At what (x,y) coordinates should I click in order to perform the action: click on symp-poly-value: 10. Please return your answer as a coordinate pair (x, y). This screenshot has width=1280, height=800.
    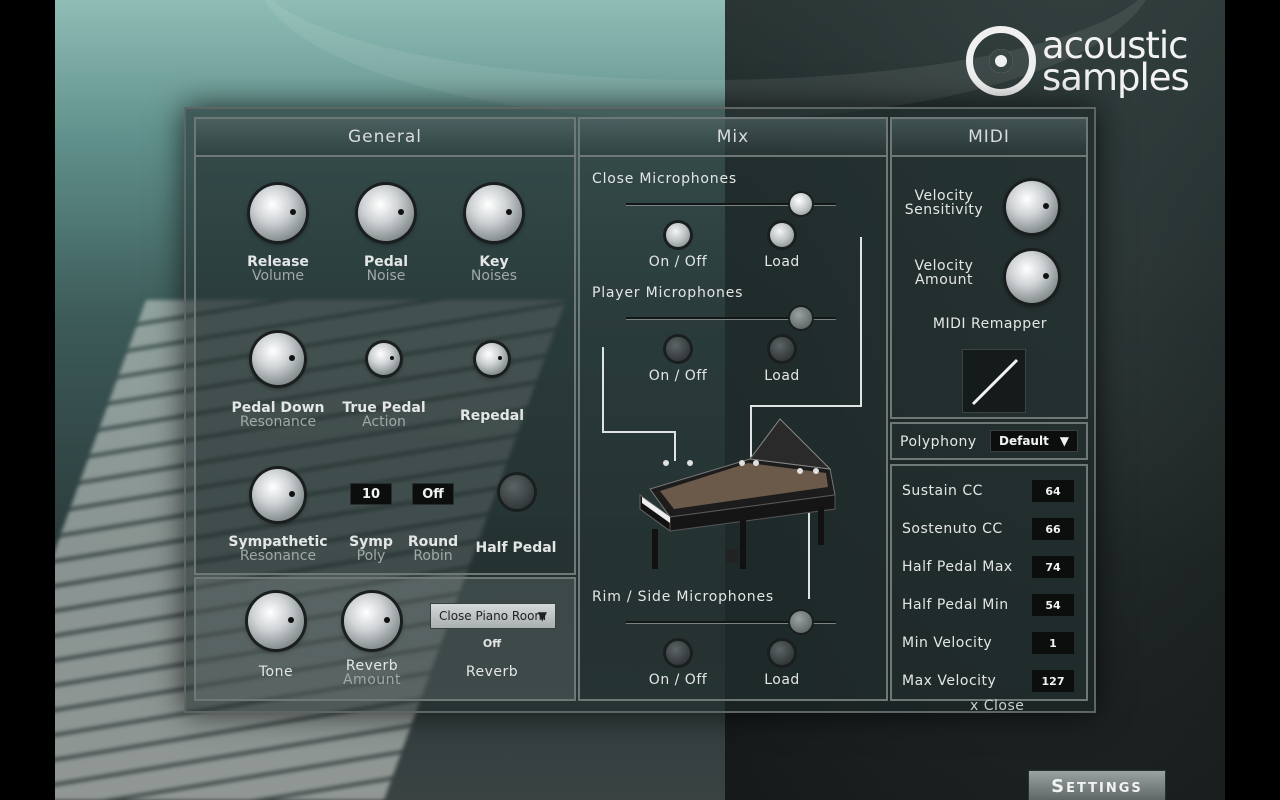
    Looking at the image, I should click on (371, 494).